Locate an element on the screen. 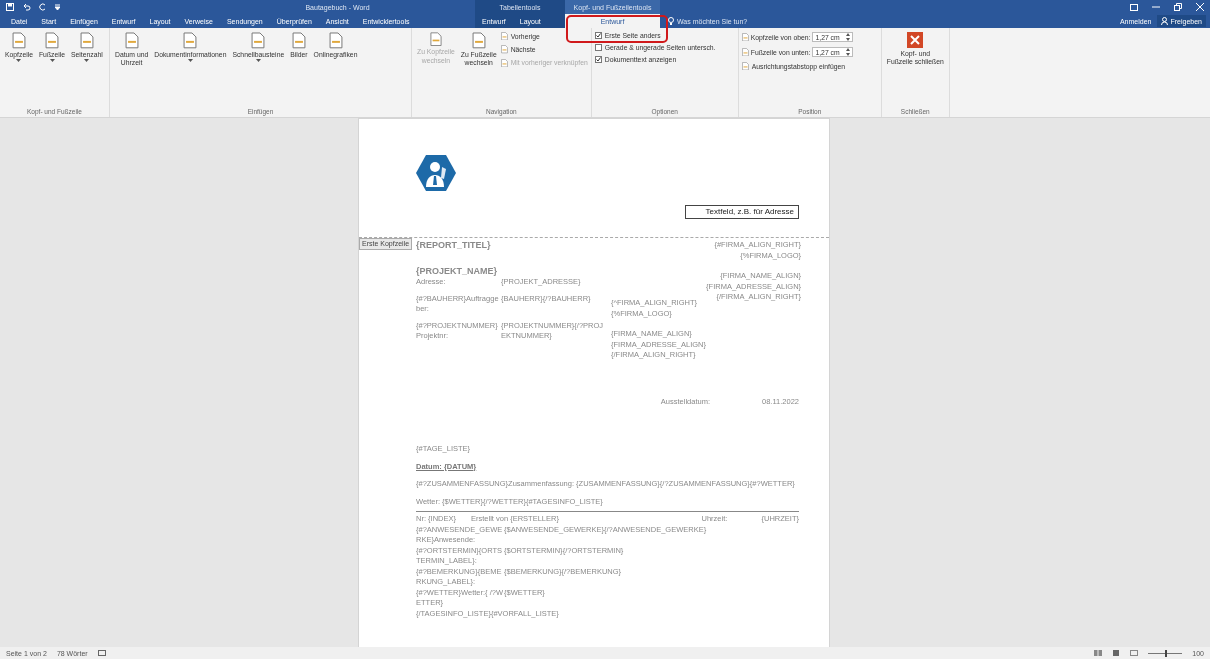  print-layout-icon is located at coordinates (1116, 653).